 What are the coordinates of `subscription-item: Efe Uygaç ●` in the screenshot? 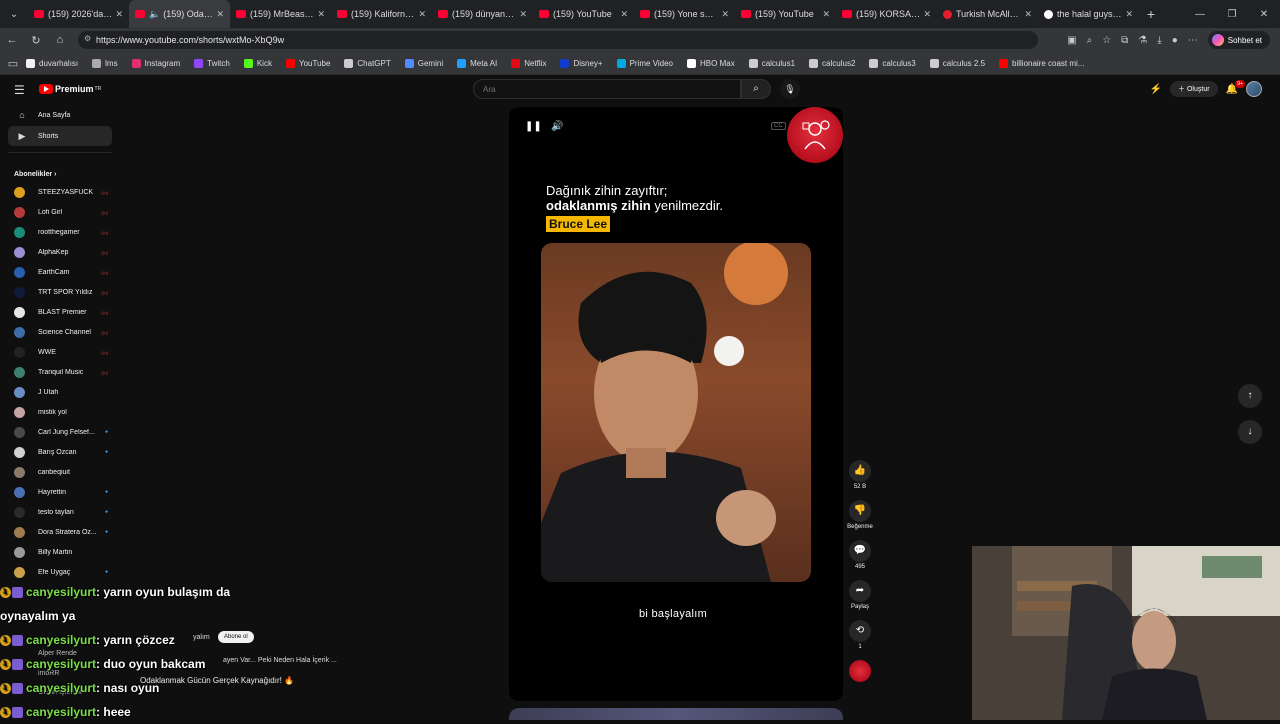 It's located at (60, 572).